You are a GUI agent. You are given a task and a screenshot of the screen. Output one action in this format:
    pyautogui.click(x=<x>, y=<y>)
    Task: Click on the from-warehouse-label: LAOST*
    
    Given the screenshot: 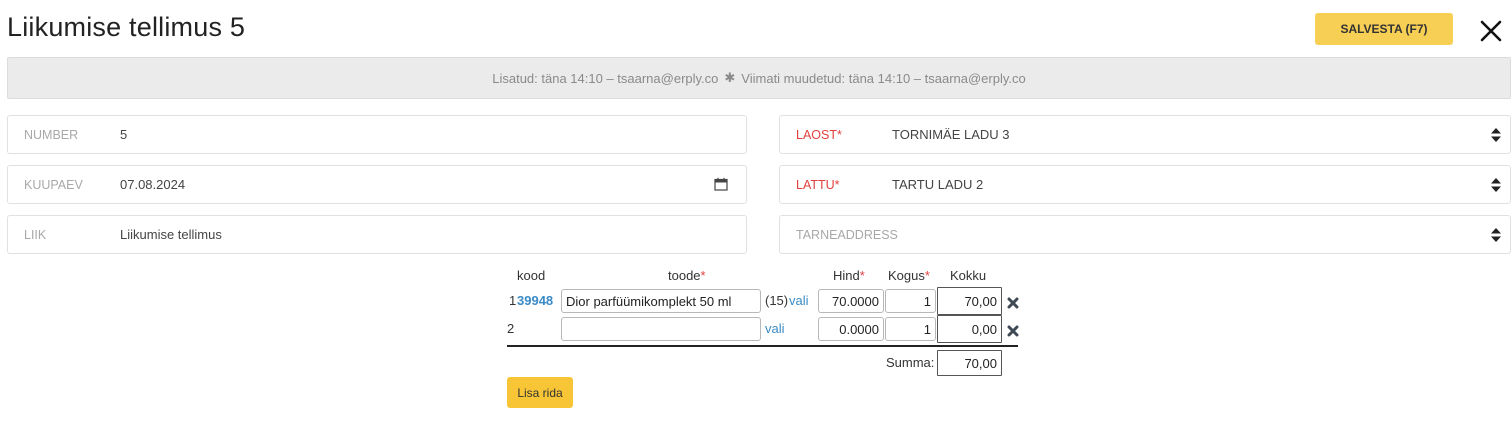 What is the action you would take?
    pyautogui.click(x=819, y=134)
    